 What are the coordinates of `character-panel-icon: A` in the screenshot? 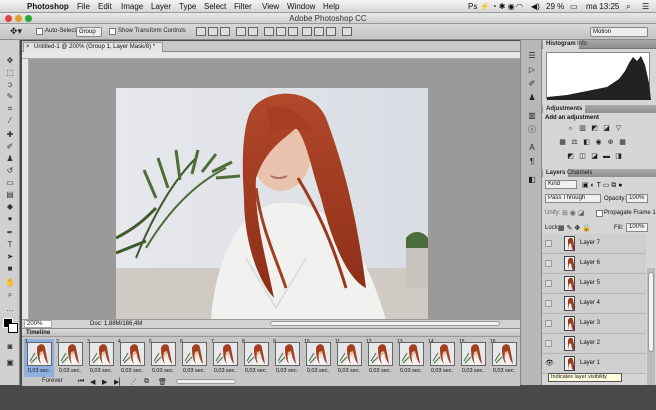 It's located at (532, 147).